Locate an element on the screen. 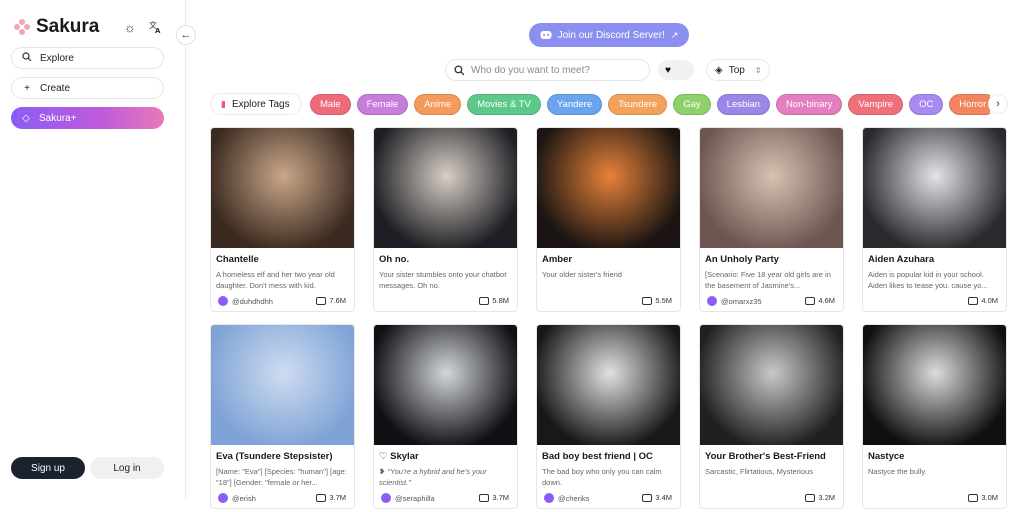  message-count: 3.7M is located at coordinates (494, 497).